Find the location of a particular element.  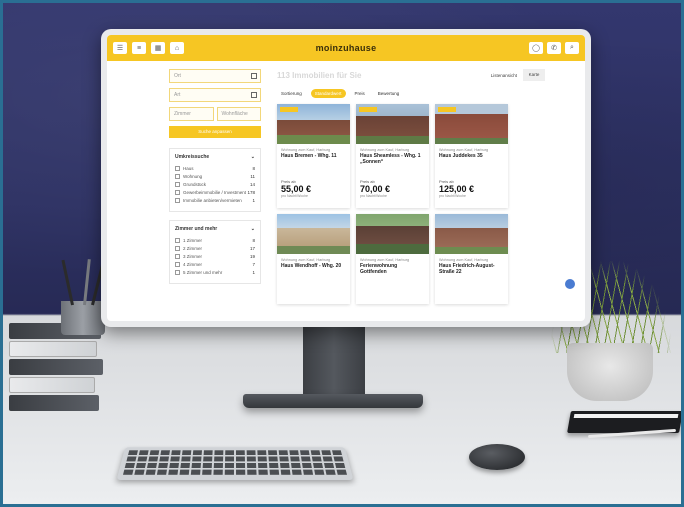

phone-icon: ✆ is located at coordinates (554, 48).